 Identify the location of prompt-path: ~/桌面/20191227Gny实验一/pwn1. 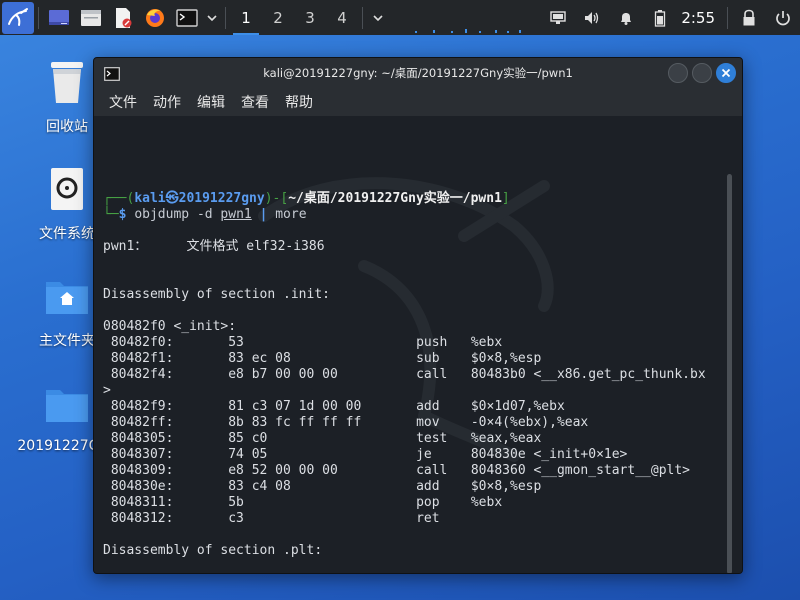
(395, 198).